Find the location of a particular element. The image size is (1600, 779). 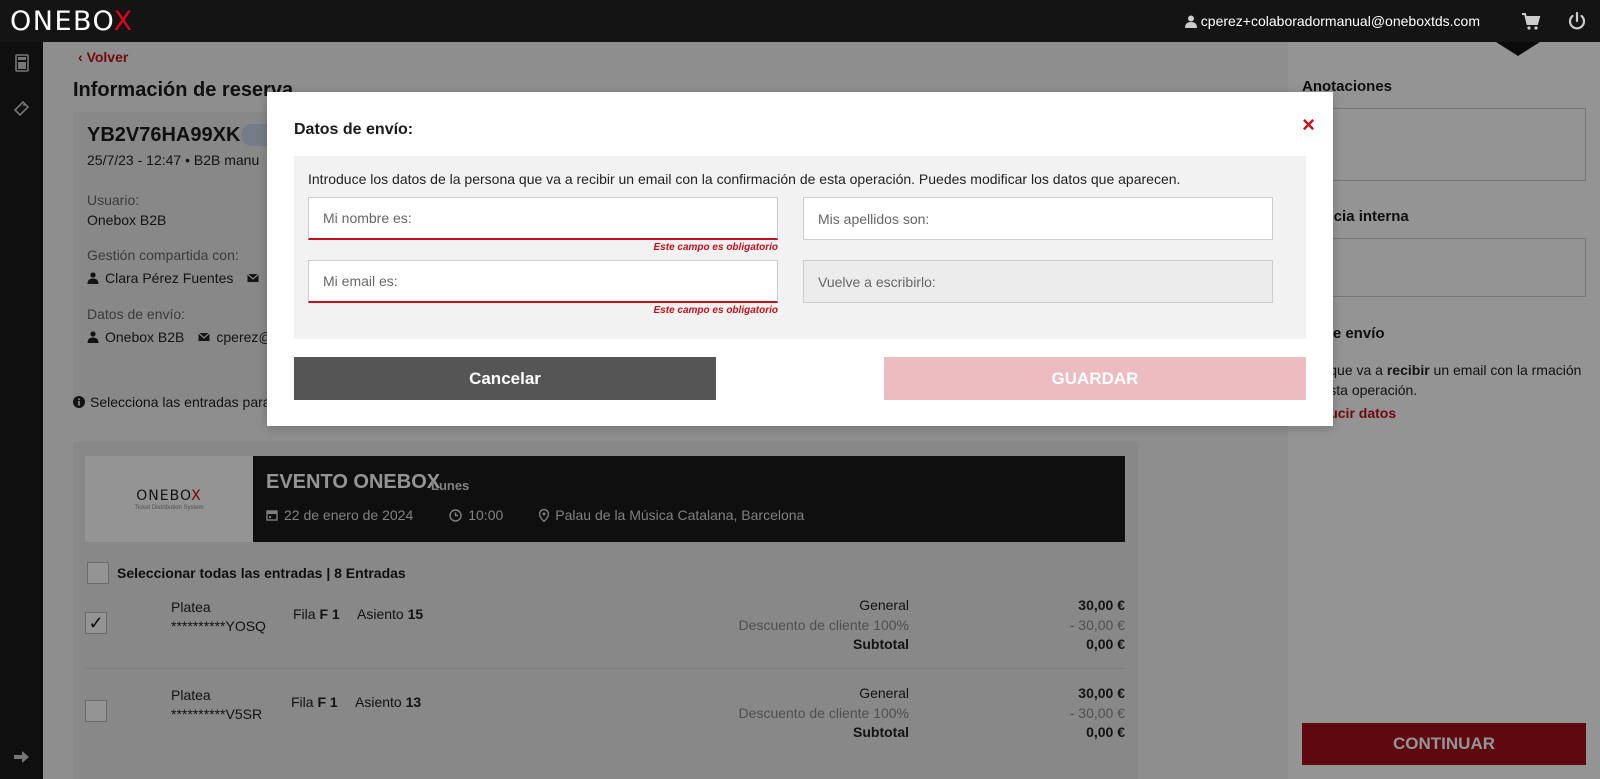

user-account: cperez+colaboradormanual@oneboxtds.com is located at coordinates (1332, 21).